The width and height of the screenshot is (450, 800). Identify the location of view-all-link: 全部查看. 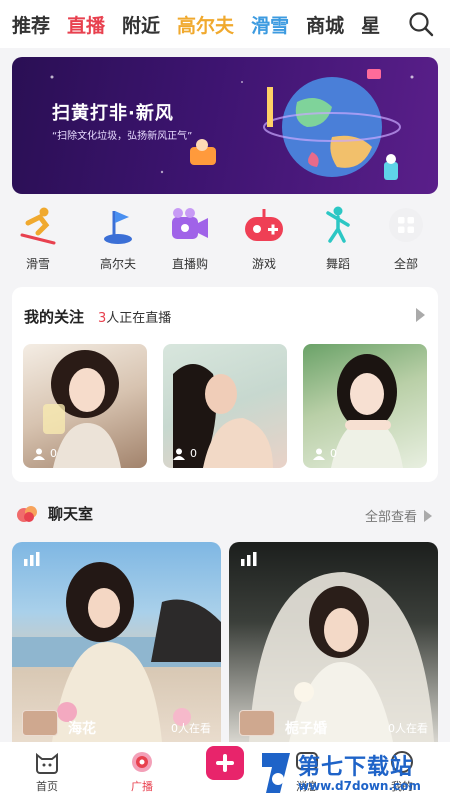
(398, 515).